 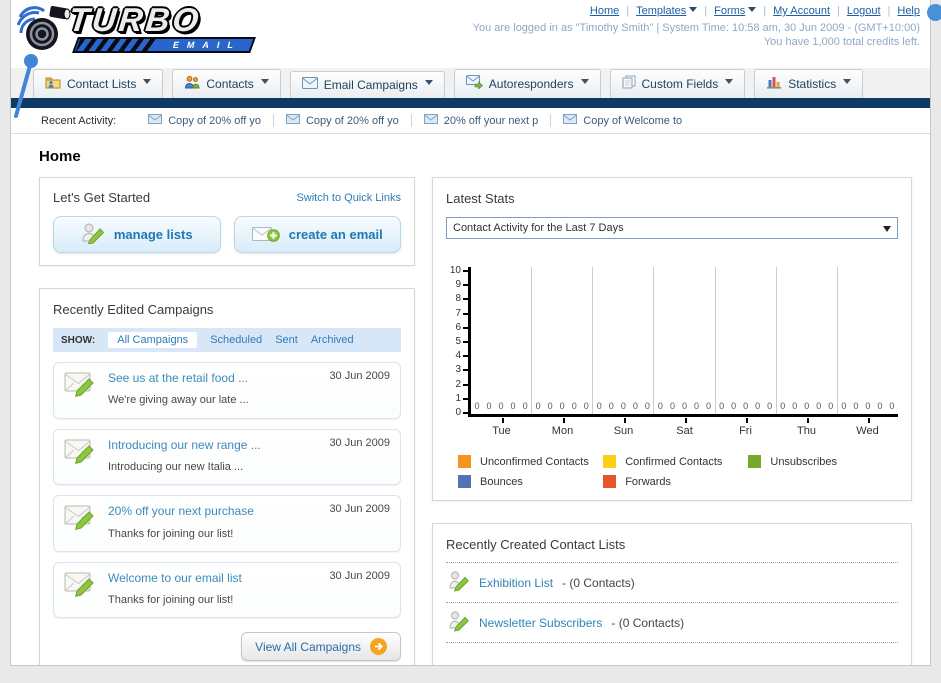 I want to click on filter-scheduled: Scheduled, so click(x=236, y=340).